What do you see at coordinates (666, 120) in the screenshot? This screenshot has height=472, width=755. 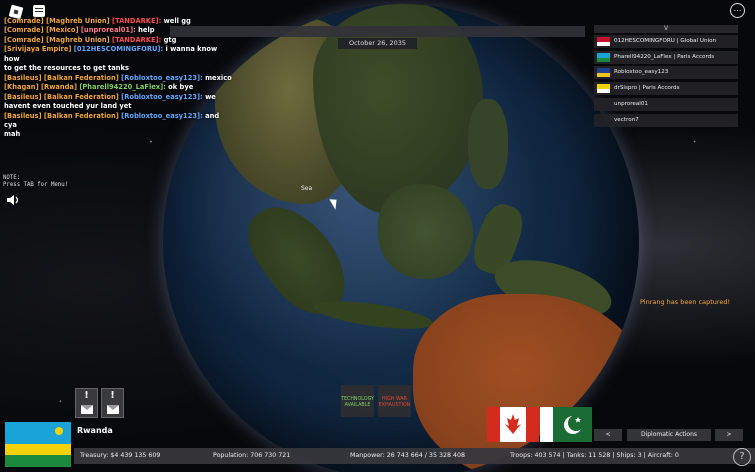 I see `player-list-row: vectron7` at bounding box center [666, 120].